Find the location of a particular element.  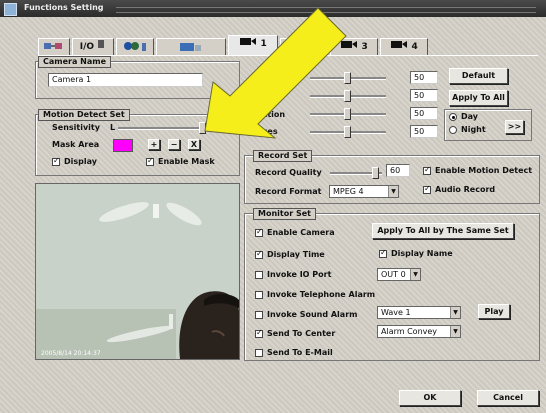

day-label: Day is located at coordinates (470, 116).